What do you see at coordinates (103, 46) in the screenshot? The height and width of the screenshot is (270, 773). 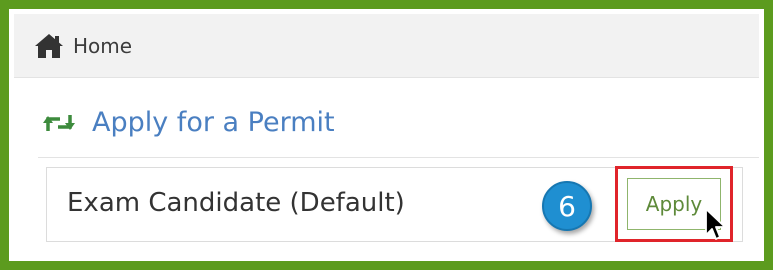 I see `breadcrumb-home-label: Home` at bounding box center [103, 46].